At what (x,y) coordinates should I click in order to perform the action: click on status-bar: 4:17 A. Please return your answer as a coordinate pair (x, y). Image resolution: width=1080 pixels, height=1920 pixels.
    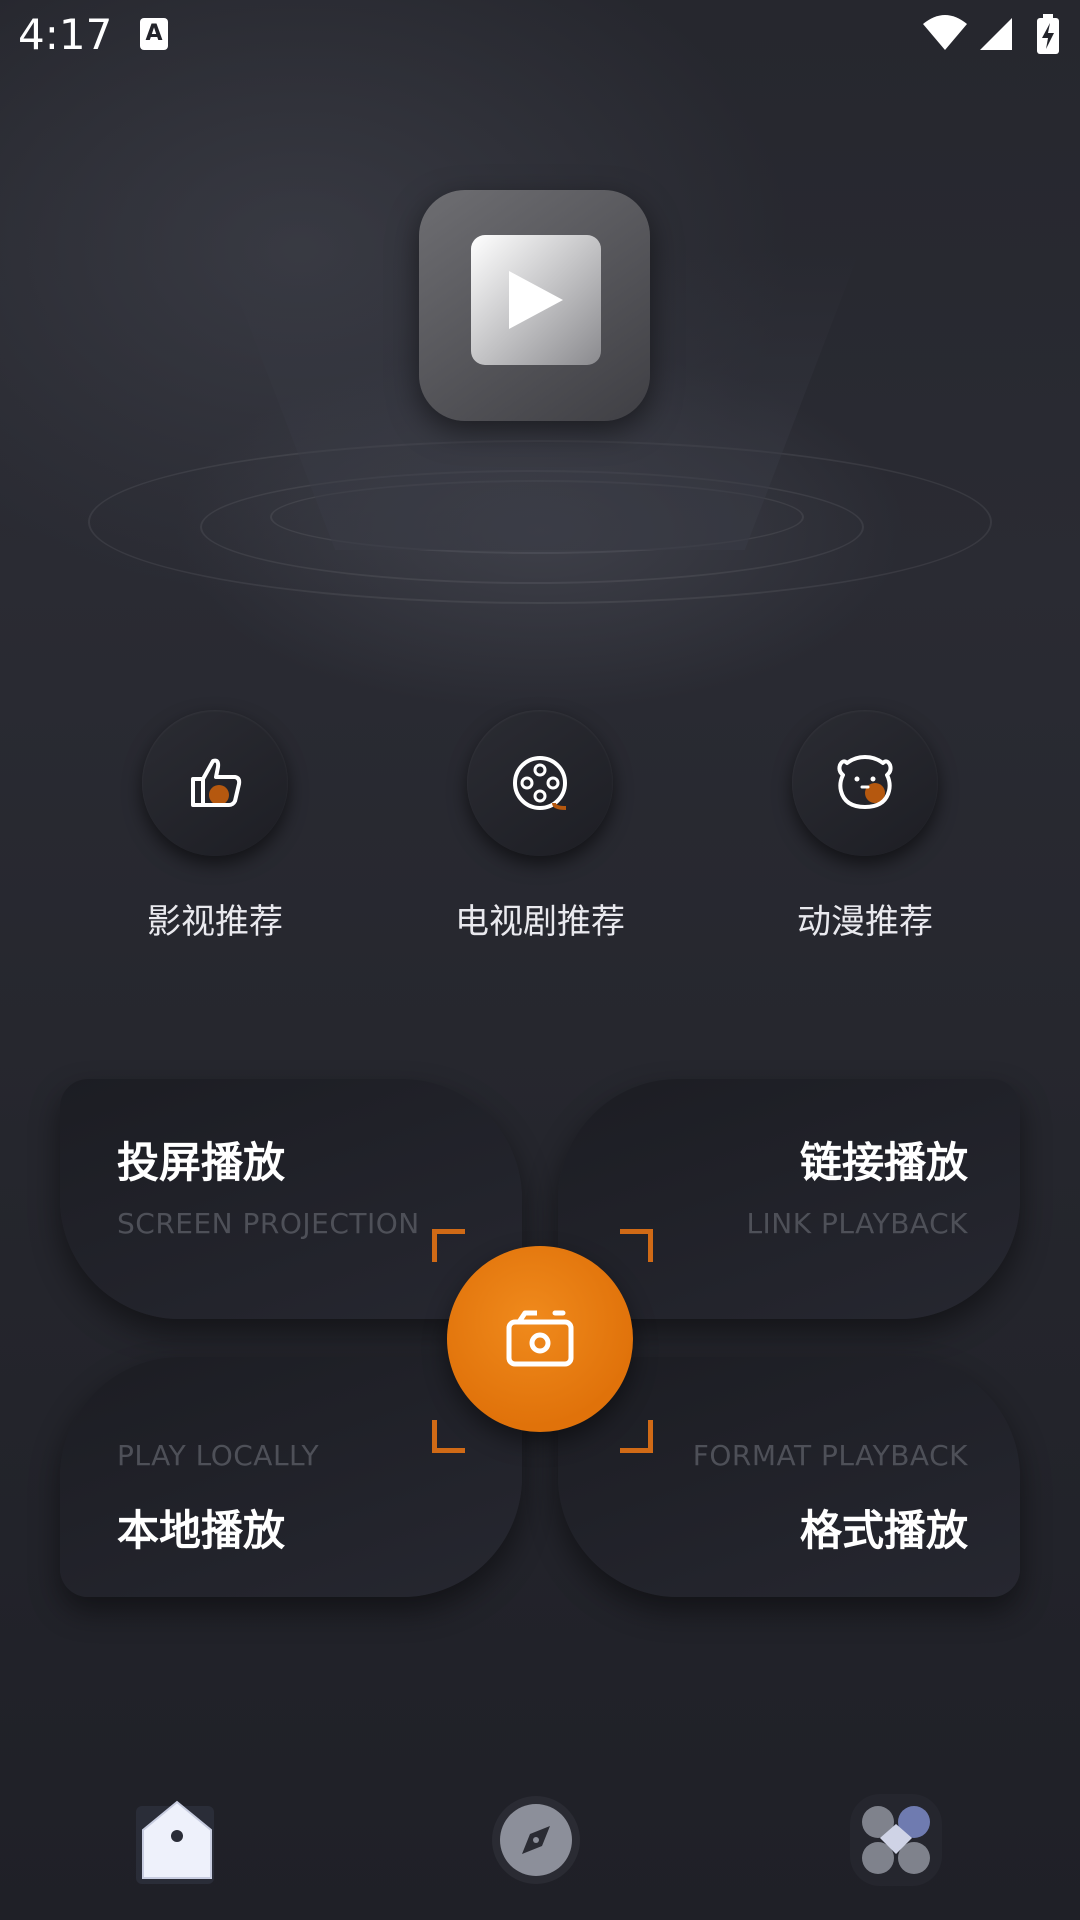
    Looking at the image, I should click on (540, 36).